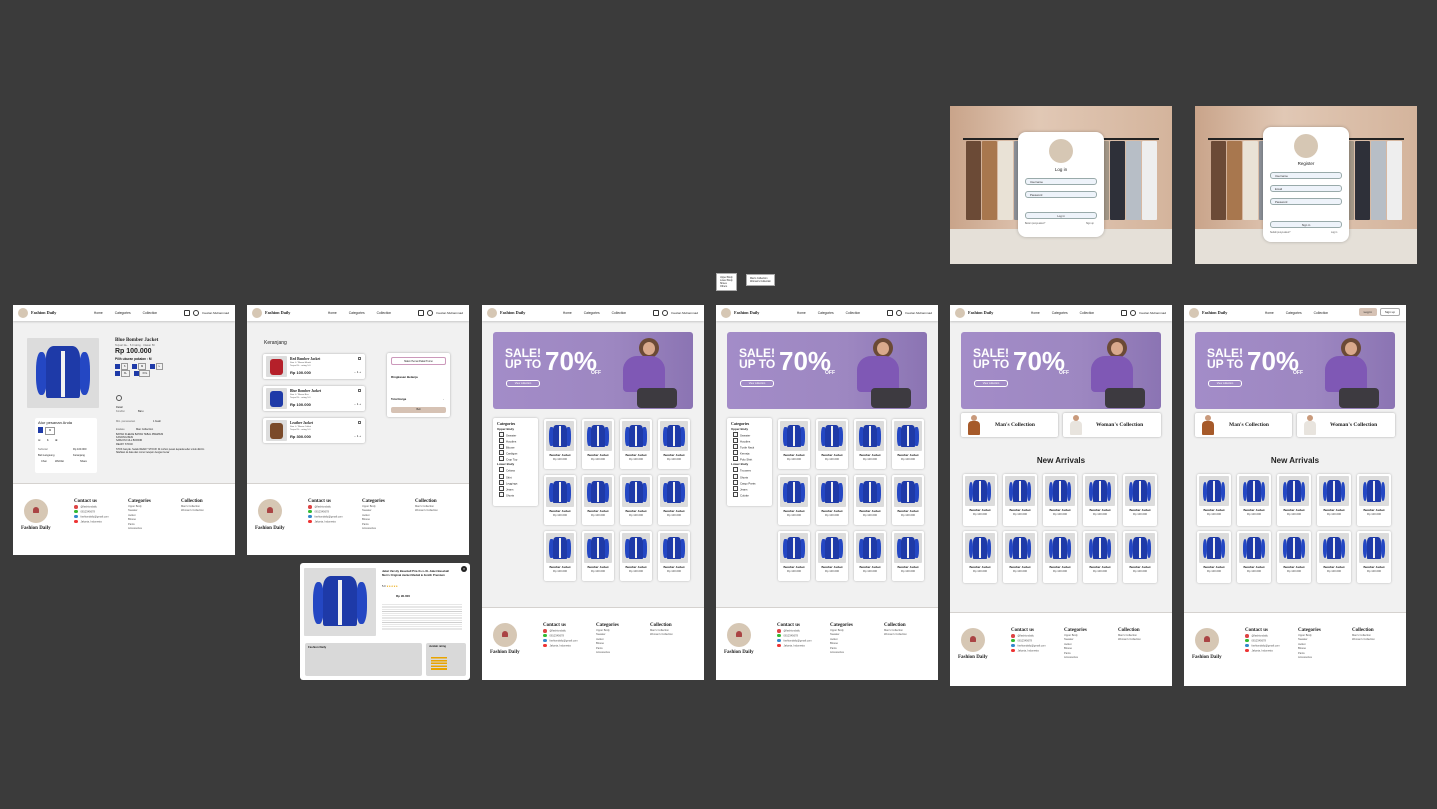  Describe the element at coordinates (384, 313) in the screenshot. I see `nav-collection: Collection` at that location.